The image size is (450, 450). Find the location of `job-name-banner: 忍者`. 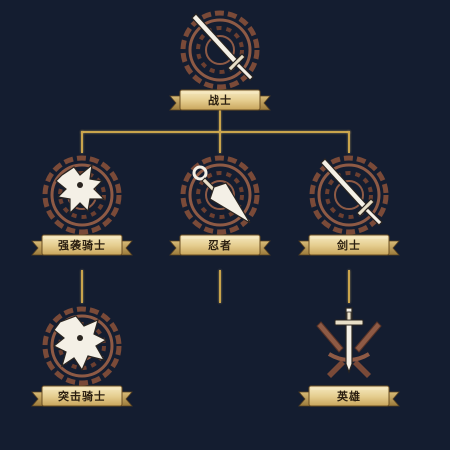

job-name-banner: 忍者 is located at coordinates (220, 245).